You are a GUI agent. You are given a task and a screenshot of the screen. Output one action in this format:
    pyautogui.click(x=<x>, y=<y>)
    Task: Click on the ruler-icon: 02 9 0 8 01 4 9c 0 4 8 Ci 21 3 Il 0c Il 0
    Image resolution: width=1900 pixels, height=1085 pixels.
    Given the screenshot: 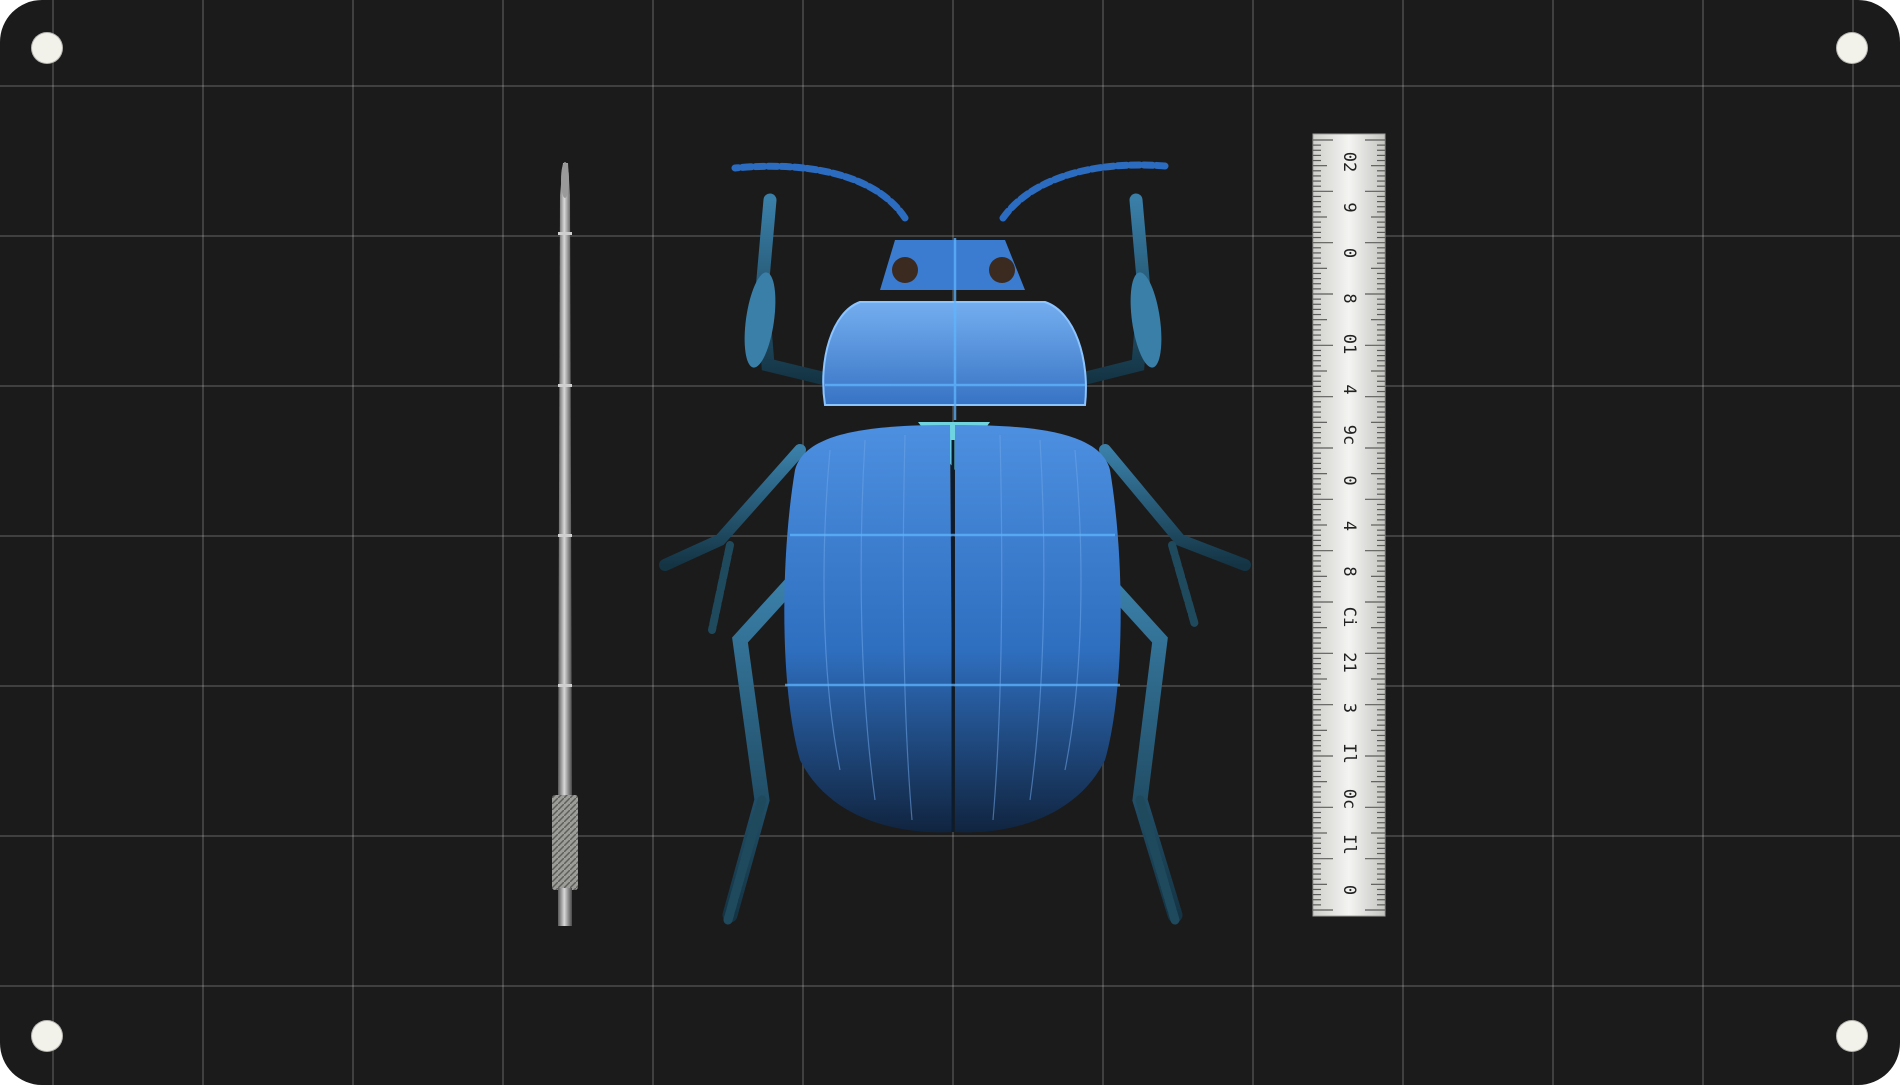 What is the action you would take?
    pyautogui.click(x=1349, y=525)
    